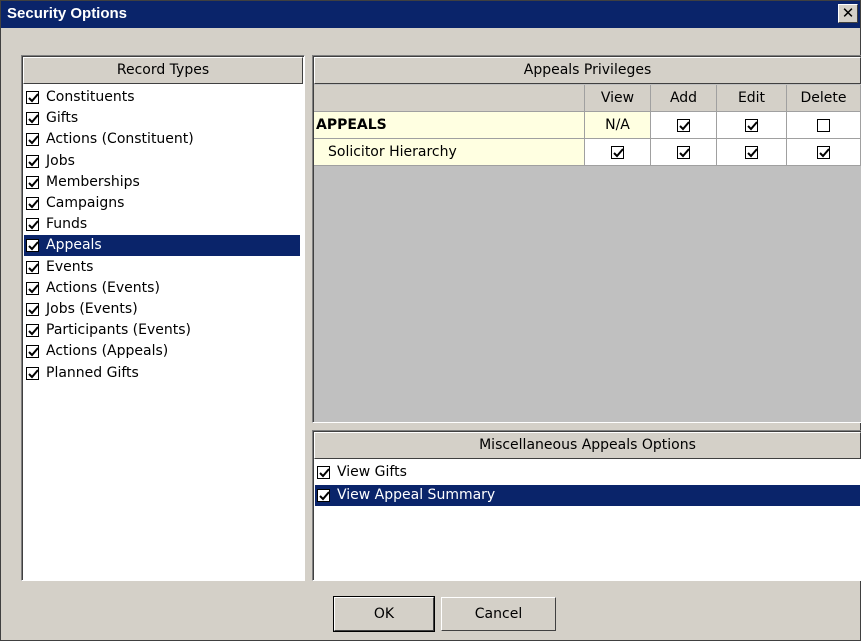 This screenshot has height=641, width=861. What do you see at coordinates (498, 614) in the screenshot?
I see `cancel-button: Cancel` at bounding box center [498, 614].